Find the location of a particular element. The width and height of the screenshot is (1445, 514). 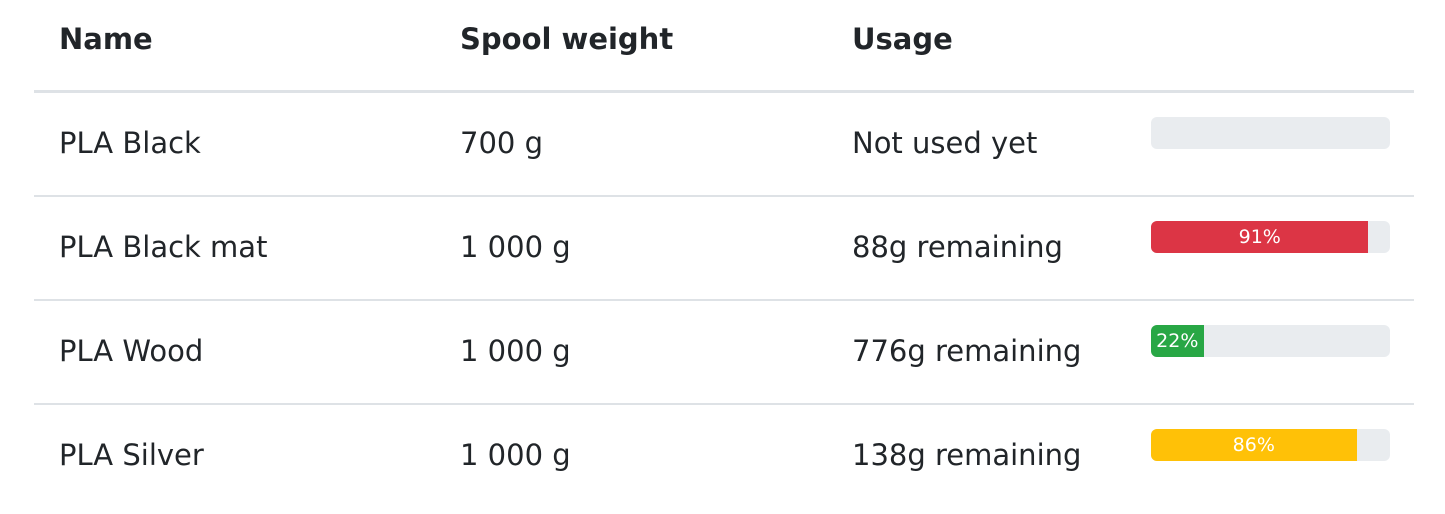

usage-progress: 86% is located at coordinates (1270, 445).